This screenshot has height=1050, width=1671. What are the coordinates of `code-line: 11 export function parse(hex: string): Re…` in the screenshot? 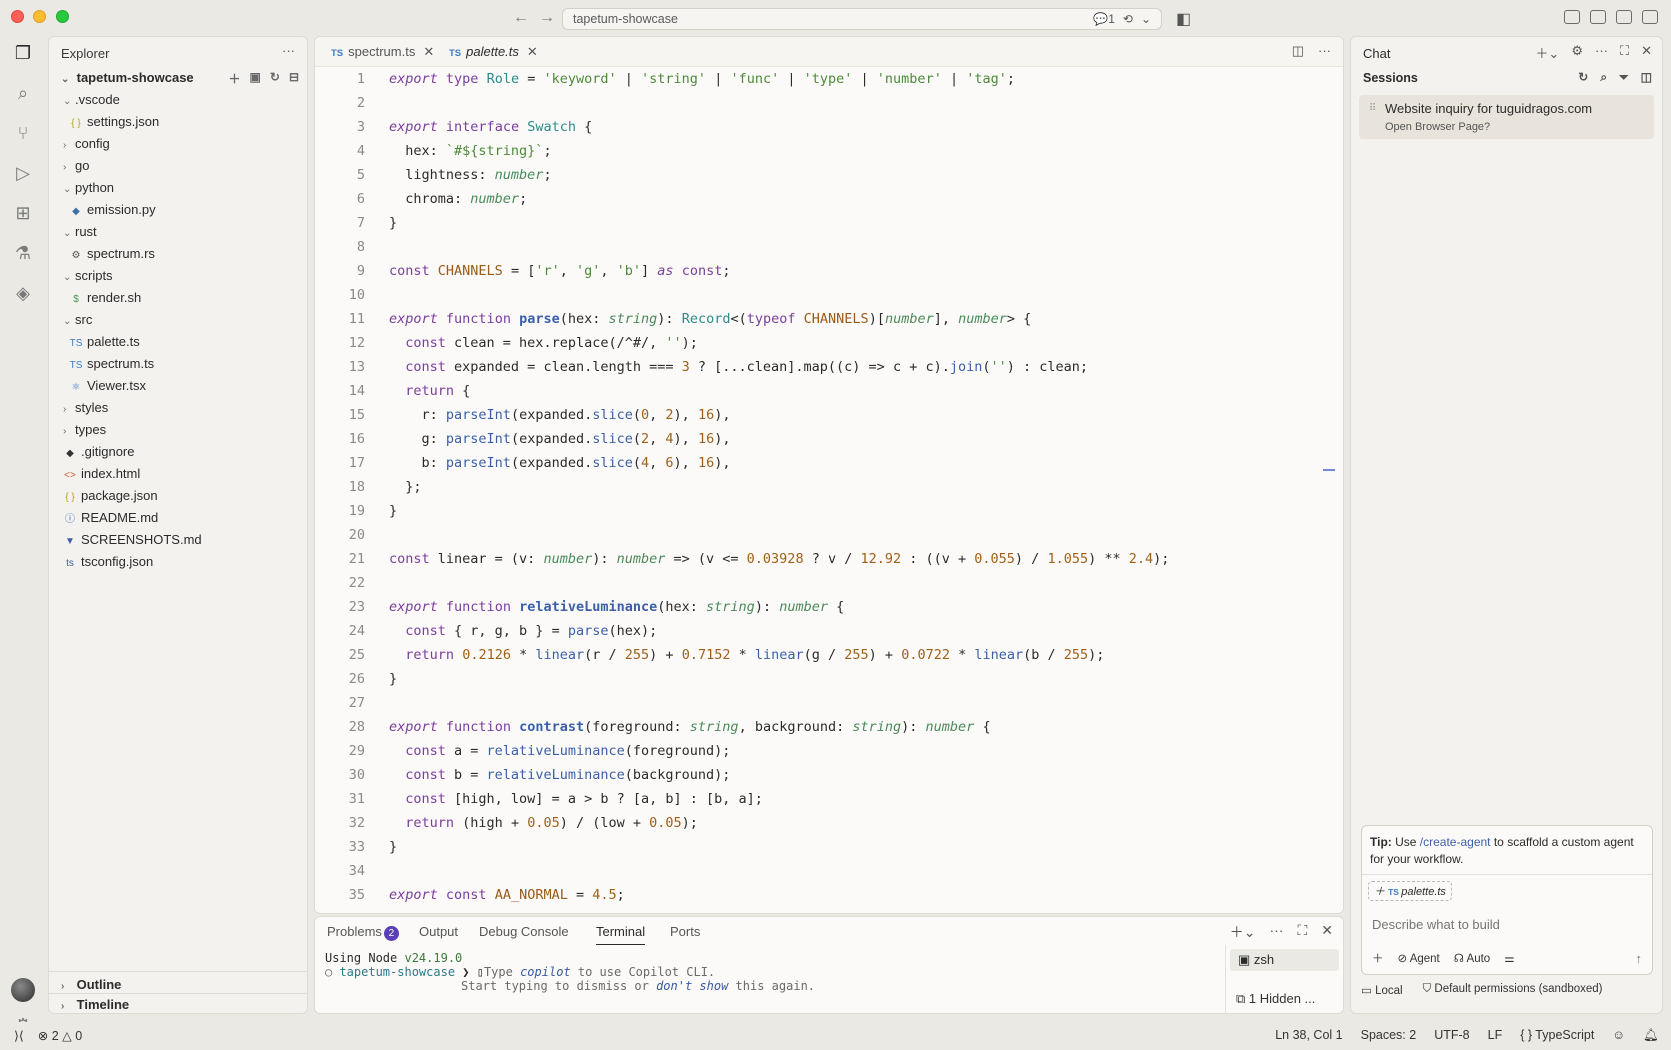 It's located at (829, 319).